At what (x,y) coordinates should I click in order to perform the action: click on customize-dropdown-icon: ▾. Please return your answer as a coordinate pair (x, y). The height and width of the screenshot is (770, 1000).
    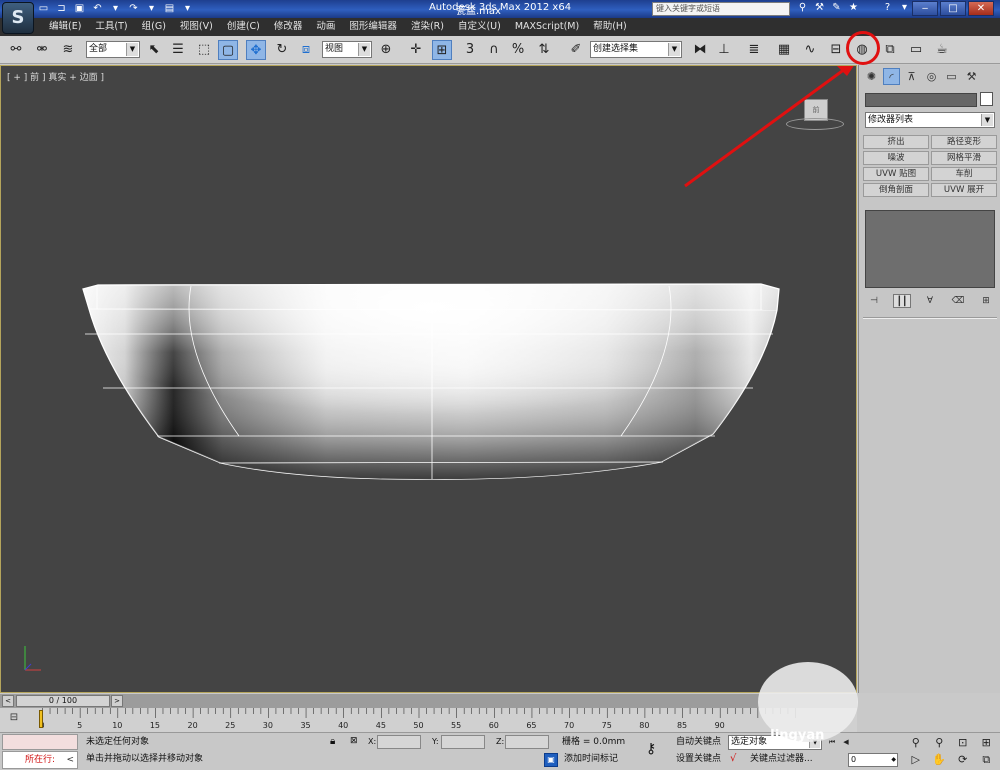
    Looking at the image, I should click on (187, 9).